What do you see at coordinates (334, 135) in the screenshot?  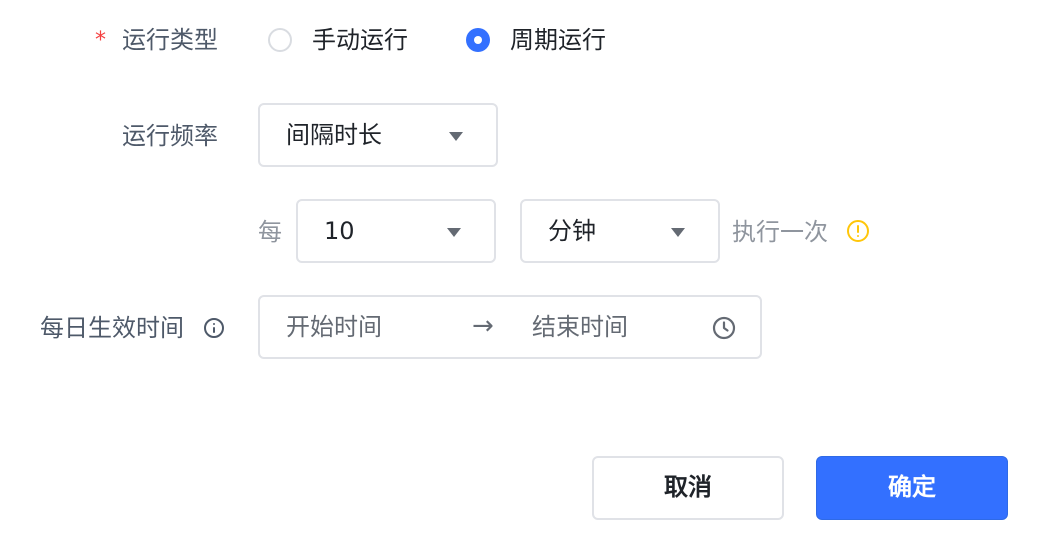 I see `frequency-select-value: 间隔时长` at bounding box center [334, 135].